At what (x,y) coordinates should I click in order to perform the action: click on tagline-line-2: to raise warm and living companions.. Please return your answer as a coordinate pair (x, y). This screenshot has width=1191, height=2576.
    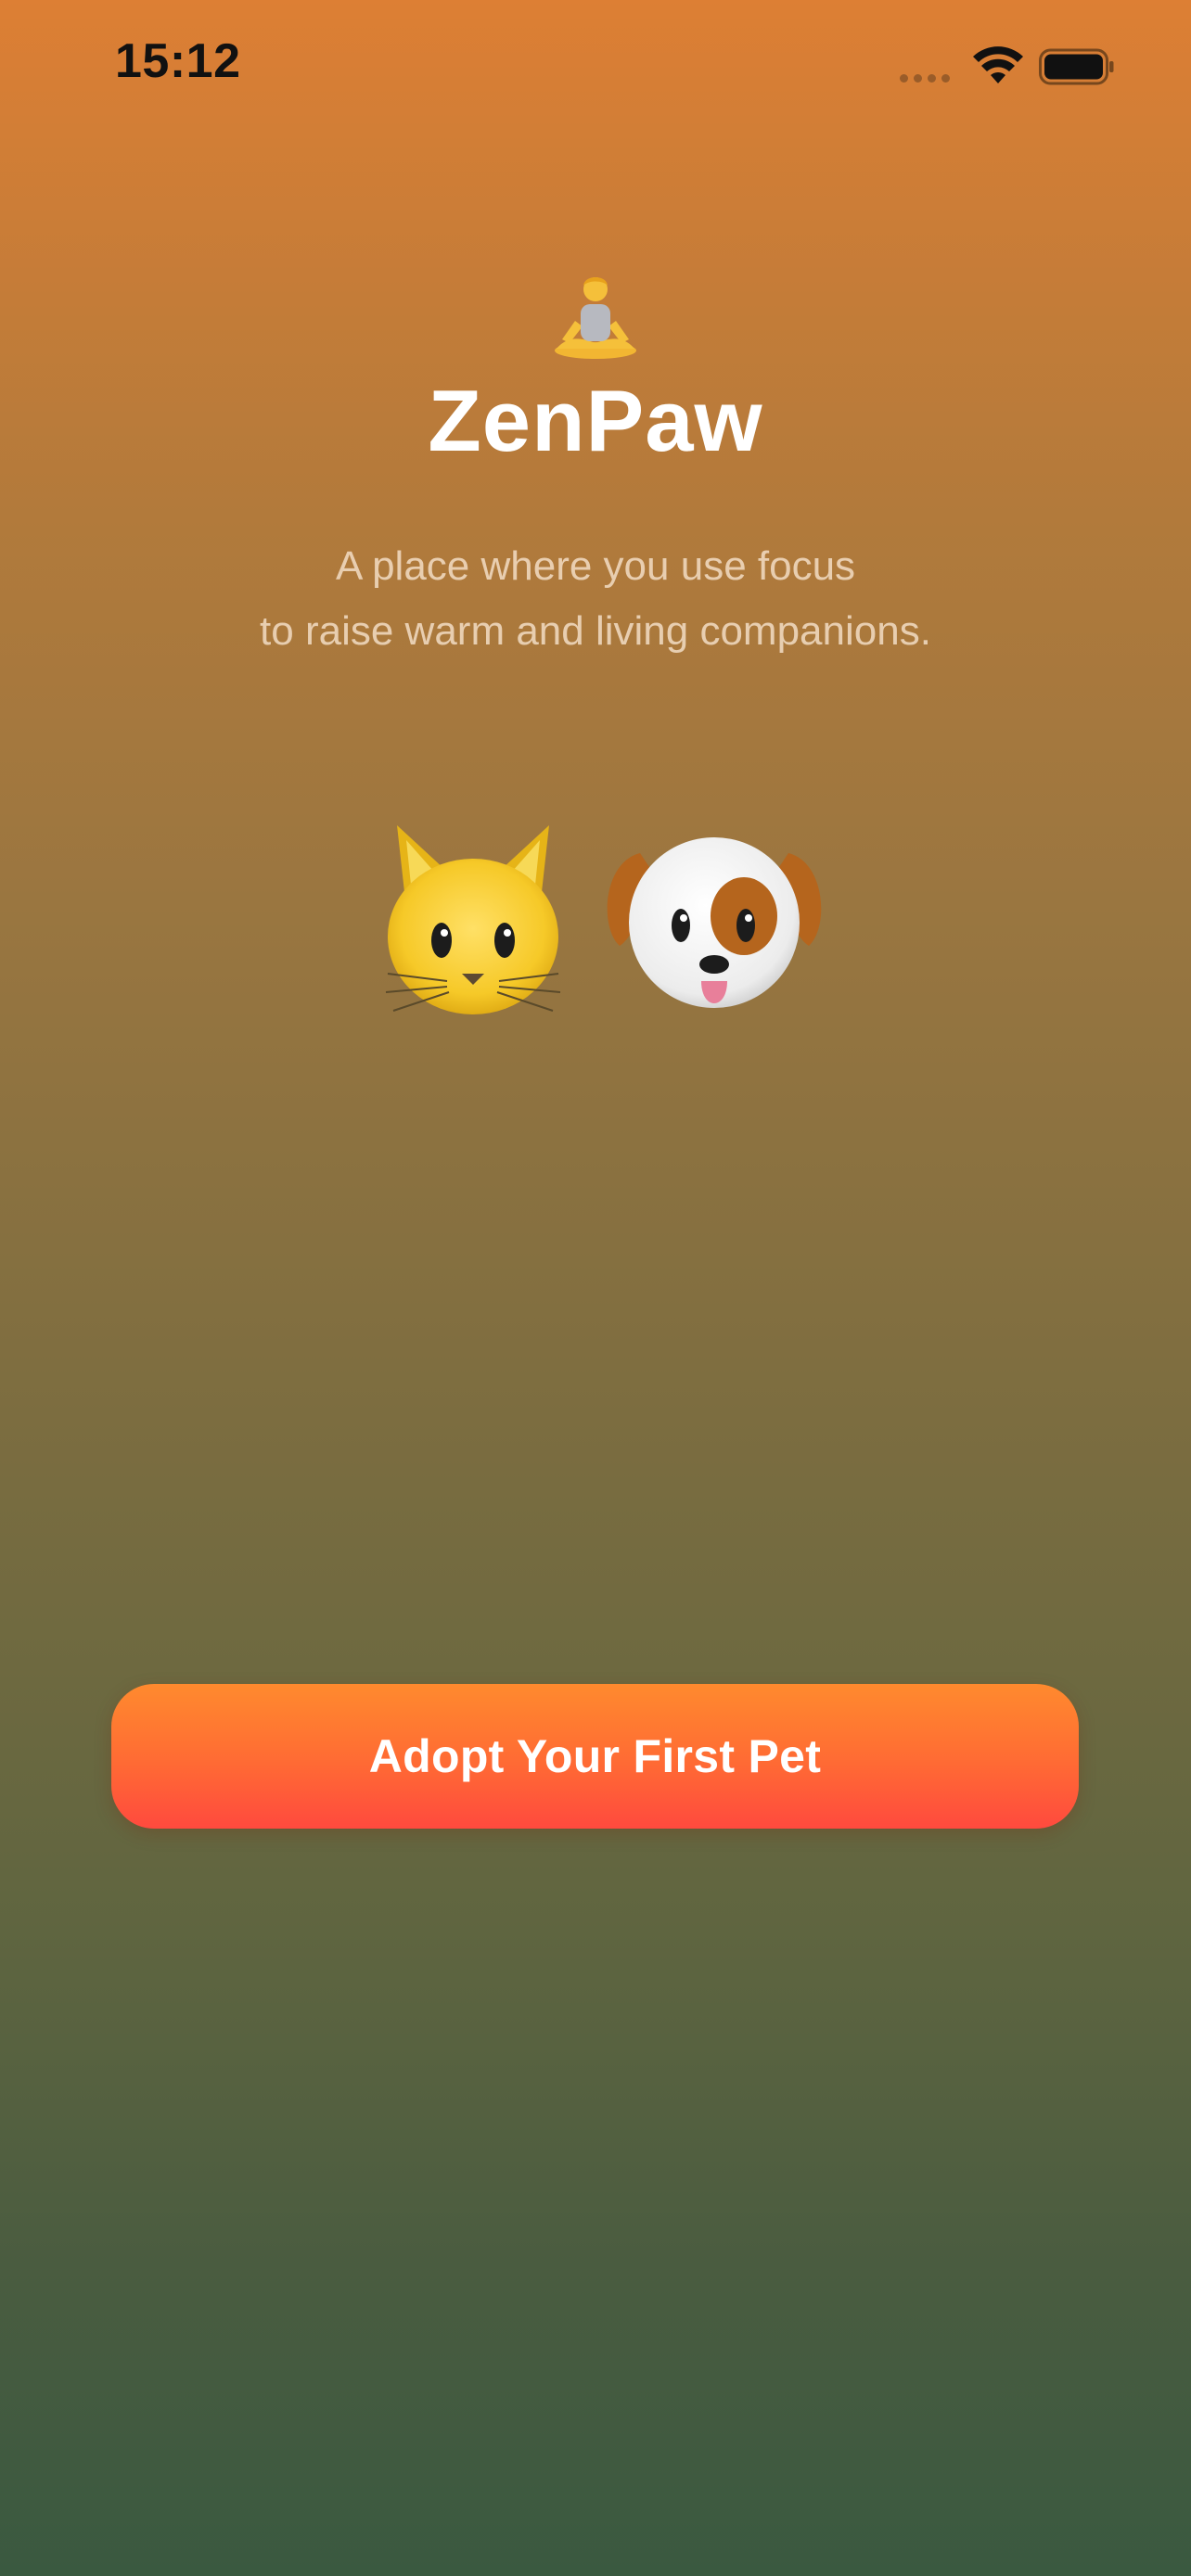
    Looking at the image, I should click on (595, 631).